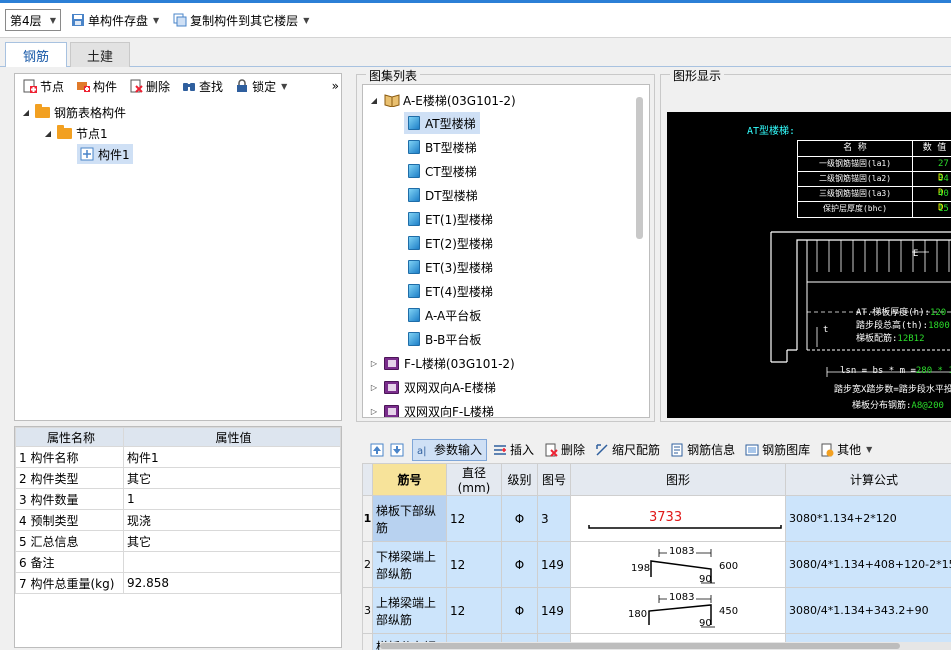 This screenshot has width=951, height=650. I want to click on tree-item-node1: ◢ 节点1, so click(75, 133).